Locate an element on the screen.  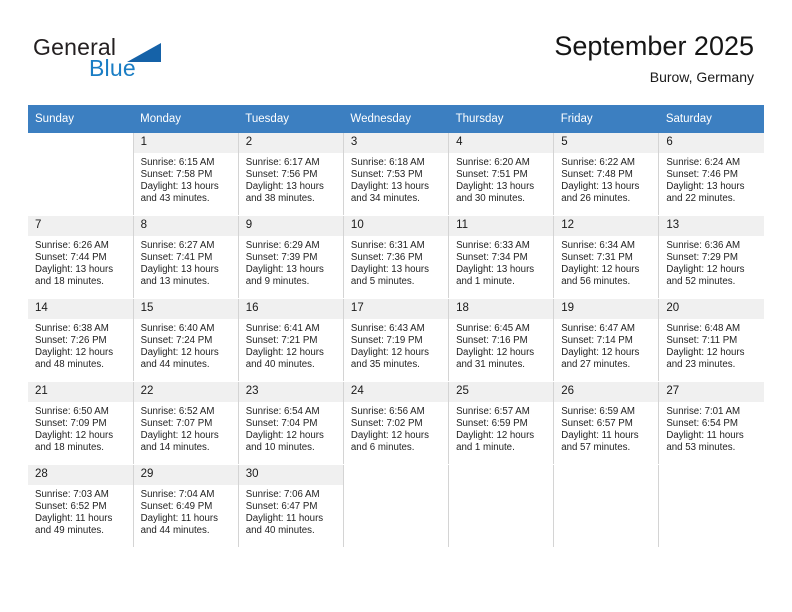
day-number: 21 is located at coordinates (80, 392).